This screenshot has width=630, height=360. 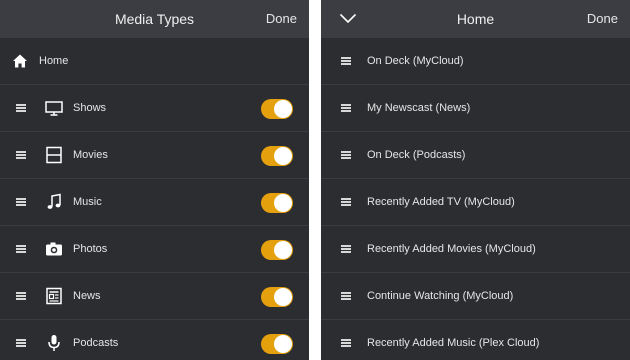 I want to click on media-label: Shows, so click(x=90, y=108).